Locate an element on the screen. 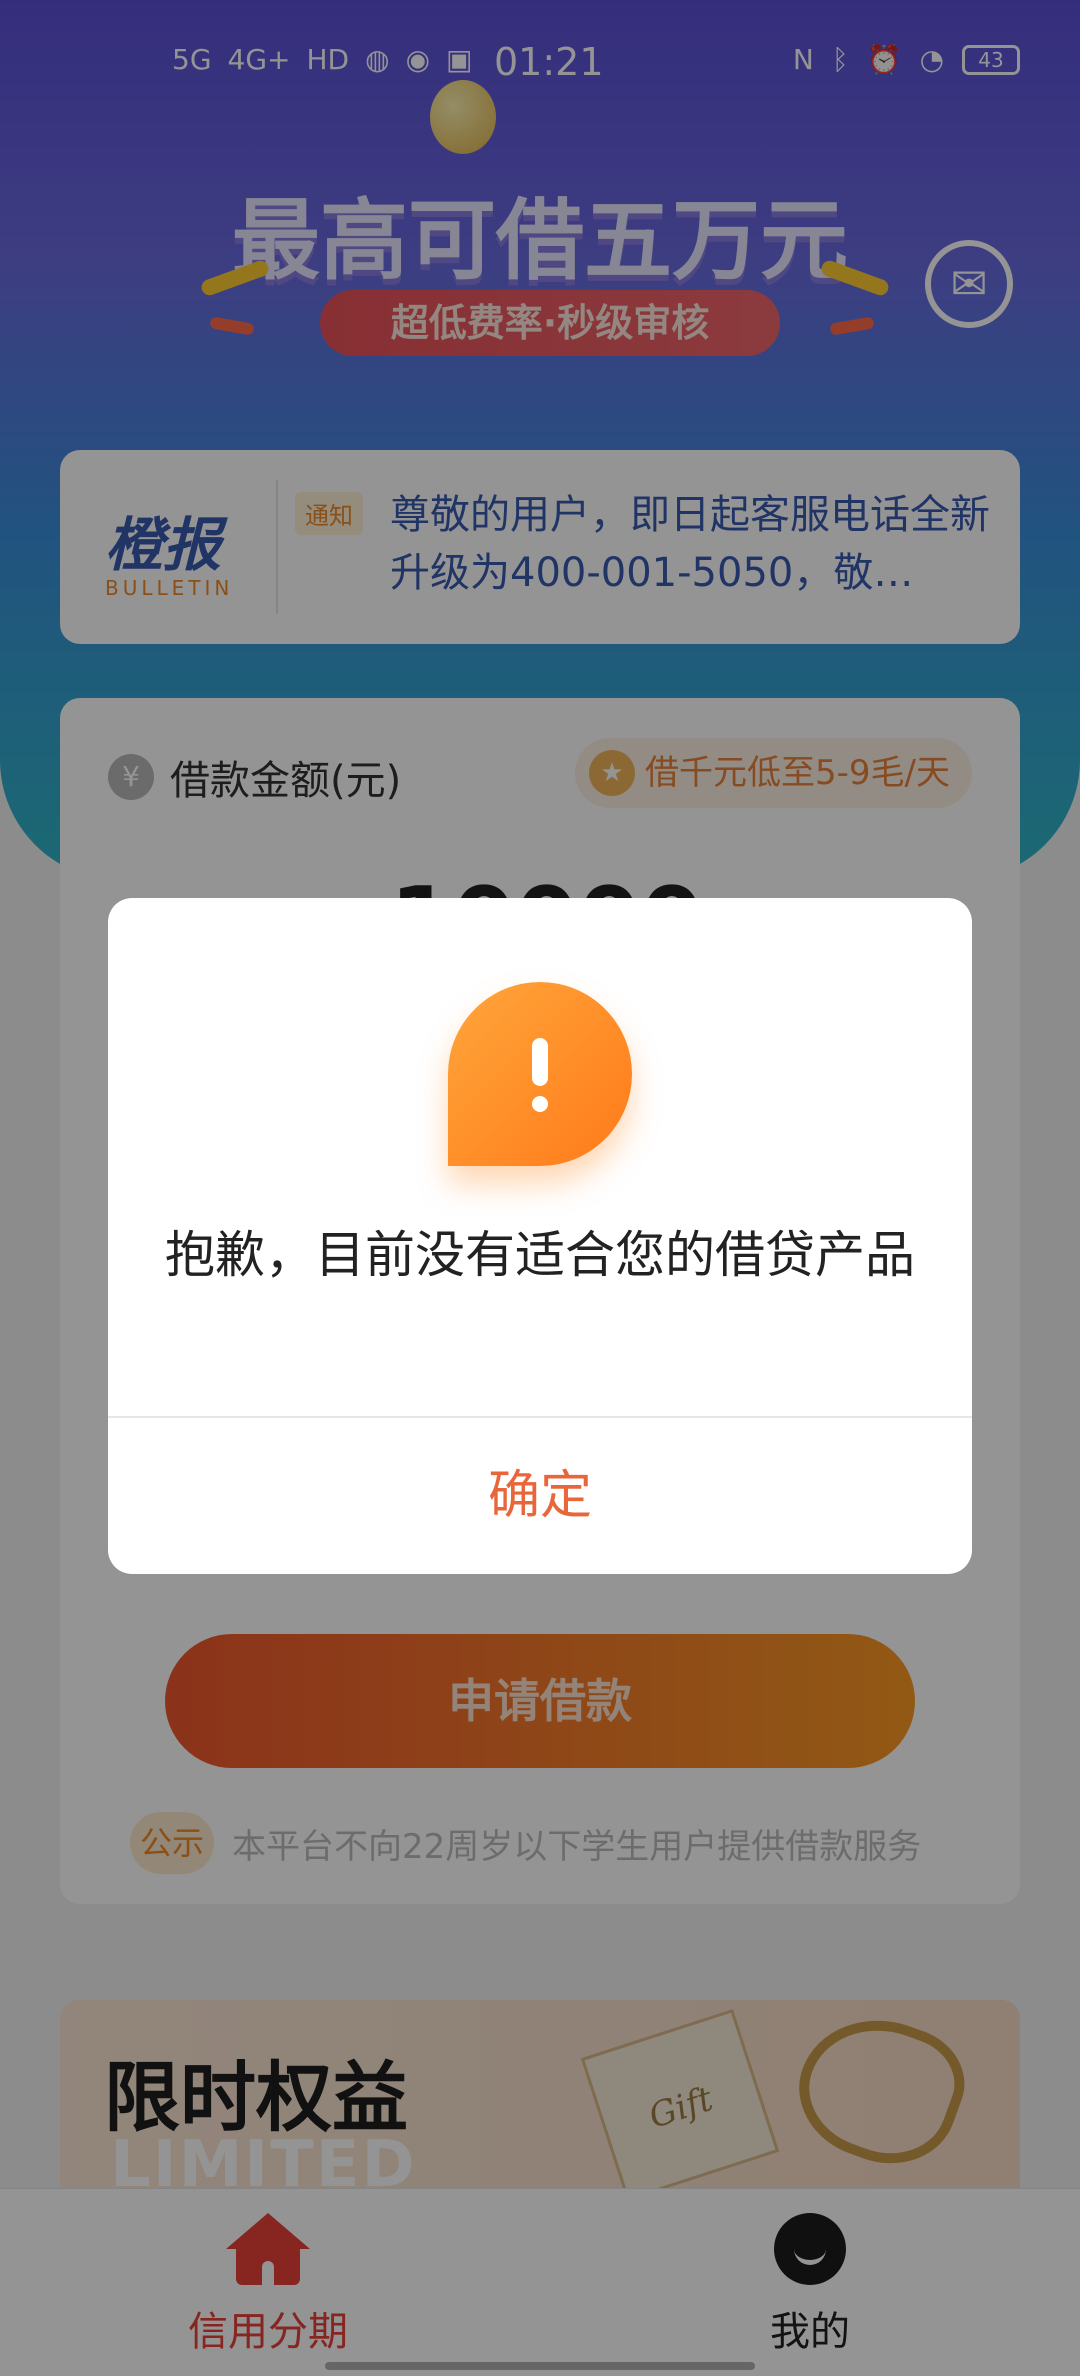  warning-icon is located at coordinates (540, 1074).